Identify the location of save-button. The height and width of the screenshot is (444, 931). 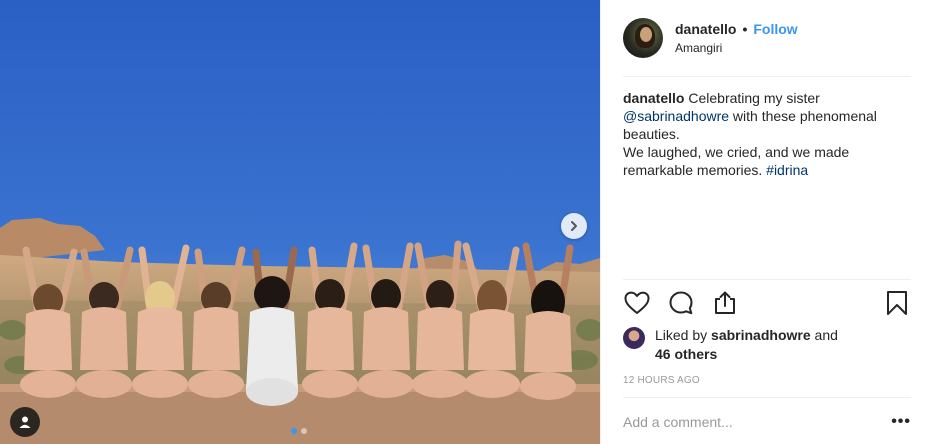
(897, 303).